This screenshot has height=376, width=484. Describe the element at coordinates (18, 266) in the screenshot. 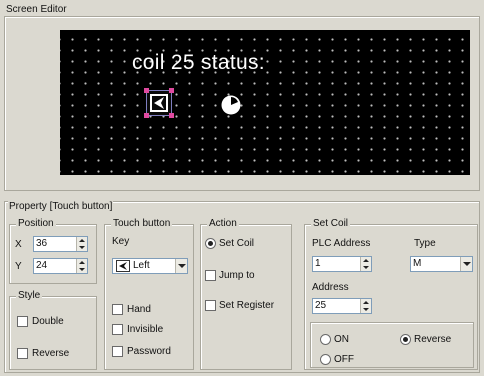

I see `y-label: Y` at that location.